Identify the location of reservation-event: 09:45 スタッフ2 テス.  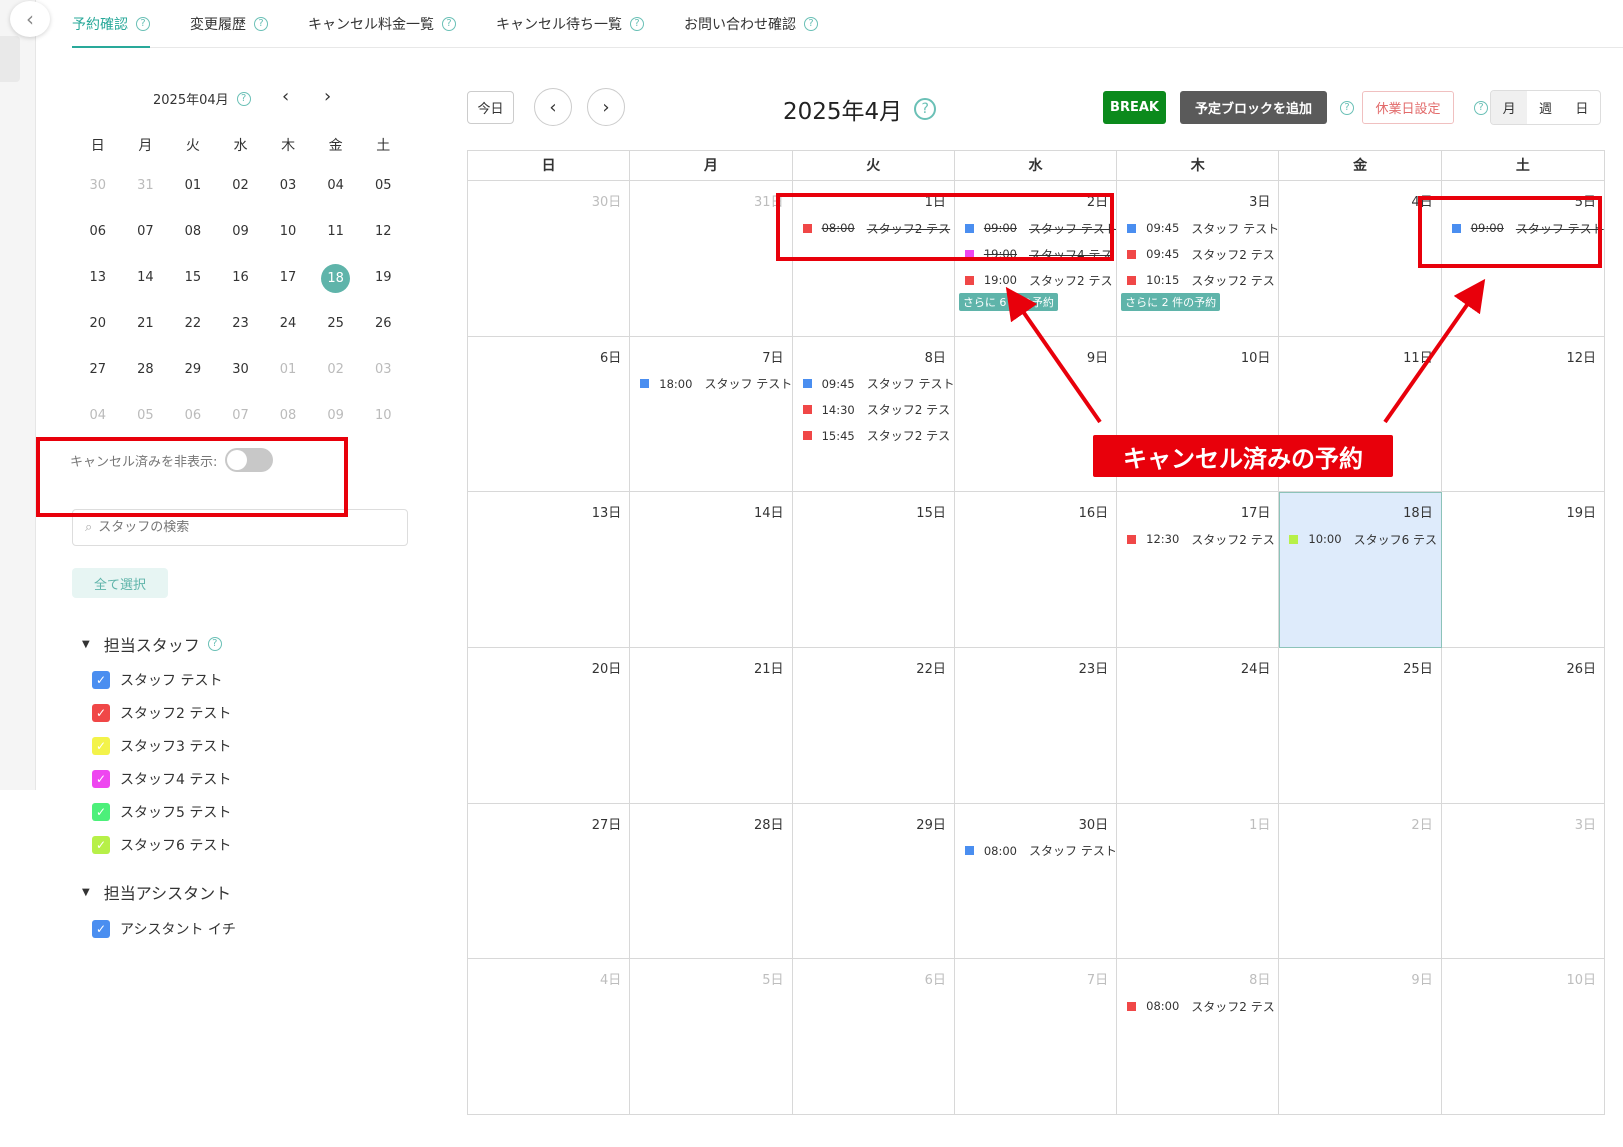
(1197, 254).